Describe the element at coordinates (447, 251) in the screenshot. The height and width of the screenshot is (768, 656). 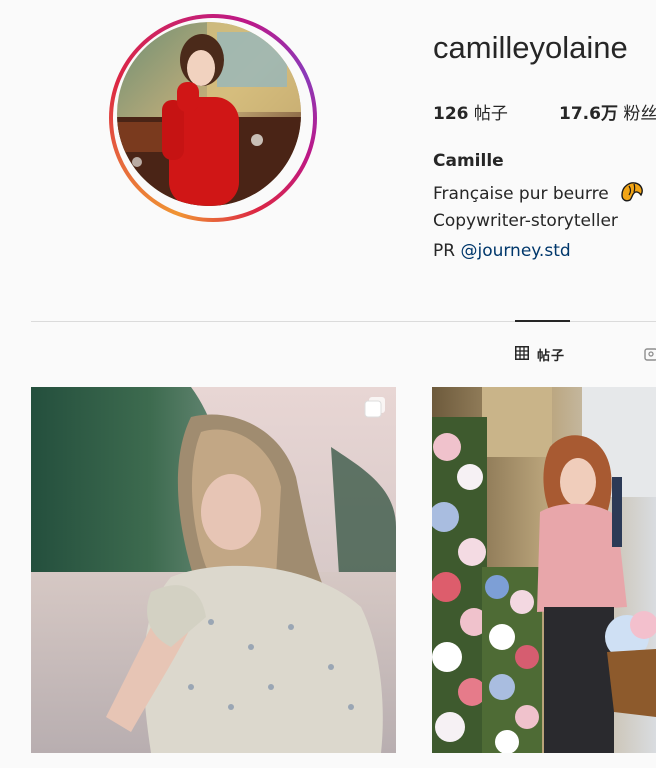
I see `bio-text-3: PR` at that location.